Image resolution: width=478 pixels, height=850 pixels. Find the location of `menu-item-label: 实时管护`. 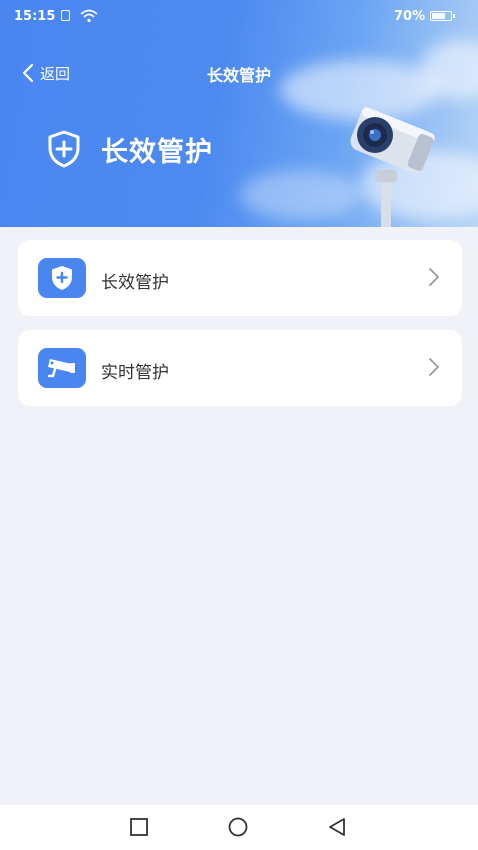

menu-item-label: 实时管护 is located at coordinates (135, 373).